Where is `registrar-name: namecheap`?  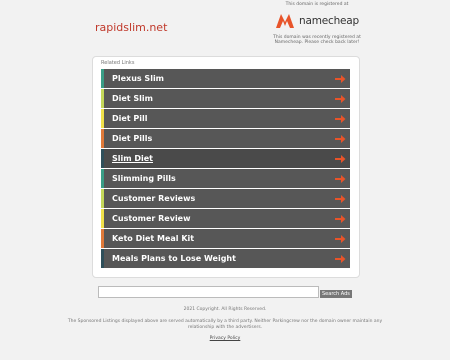
registrar-name: namecheap is located at coordinates (329, 20).